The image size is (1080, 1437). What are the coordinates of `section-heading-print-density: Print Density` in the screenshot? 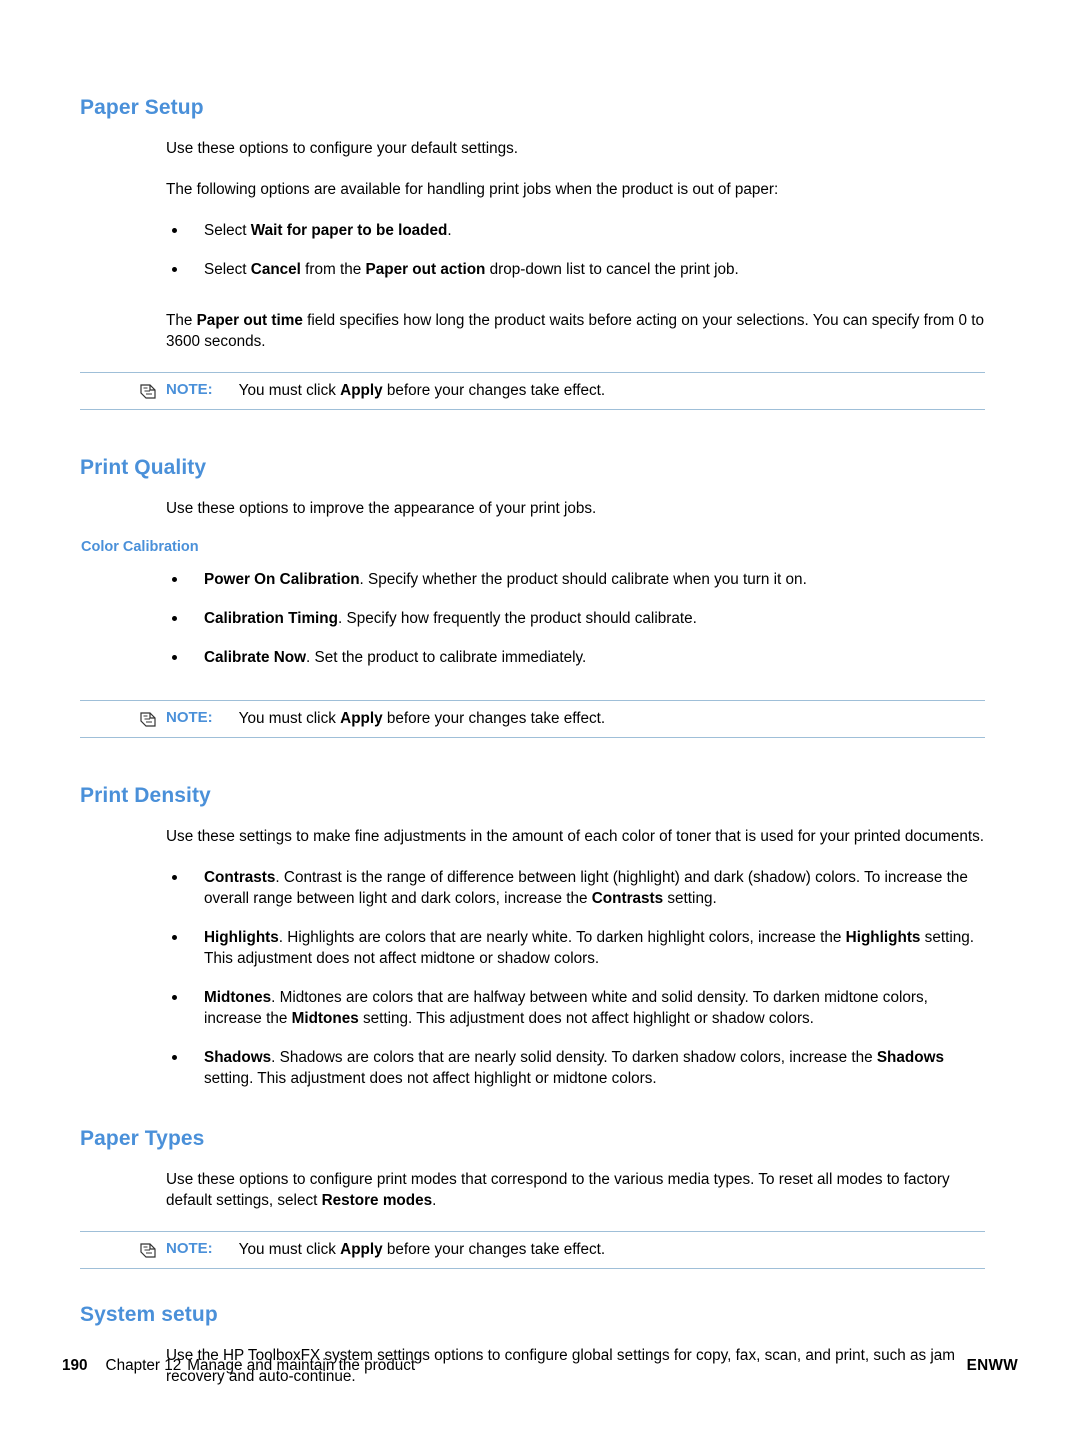 It's located at (145, 795).